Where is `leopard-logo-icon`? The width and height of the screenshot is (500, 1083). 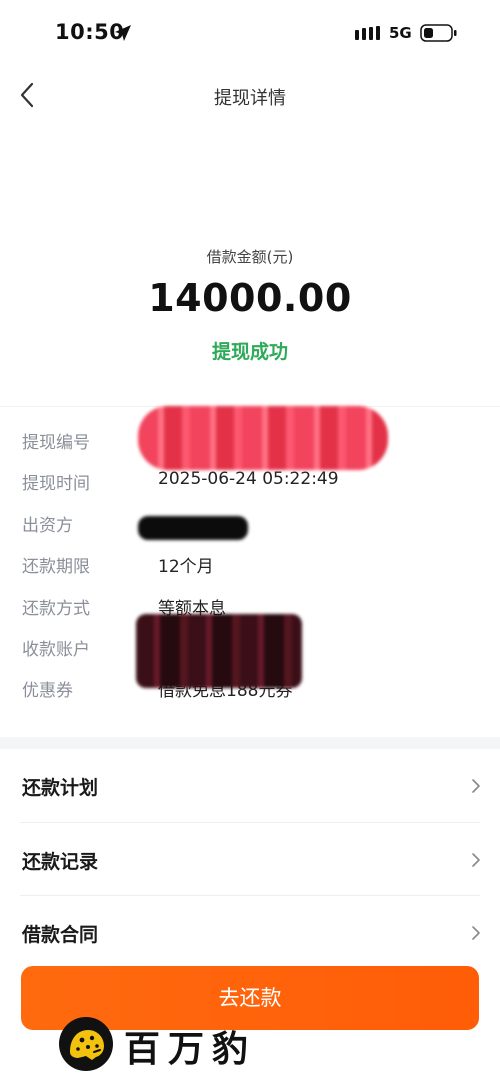 leopard-logo-icon is located at coordinates (86, 1044).